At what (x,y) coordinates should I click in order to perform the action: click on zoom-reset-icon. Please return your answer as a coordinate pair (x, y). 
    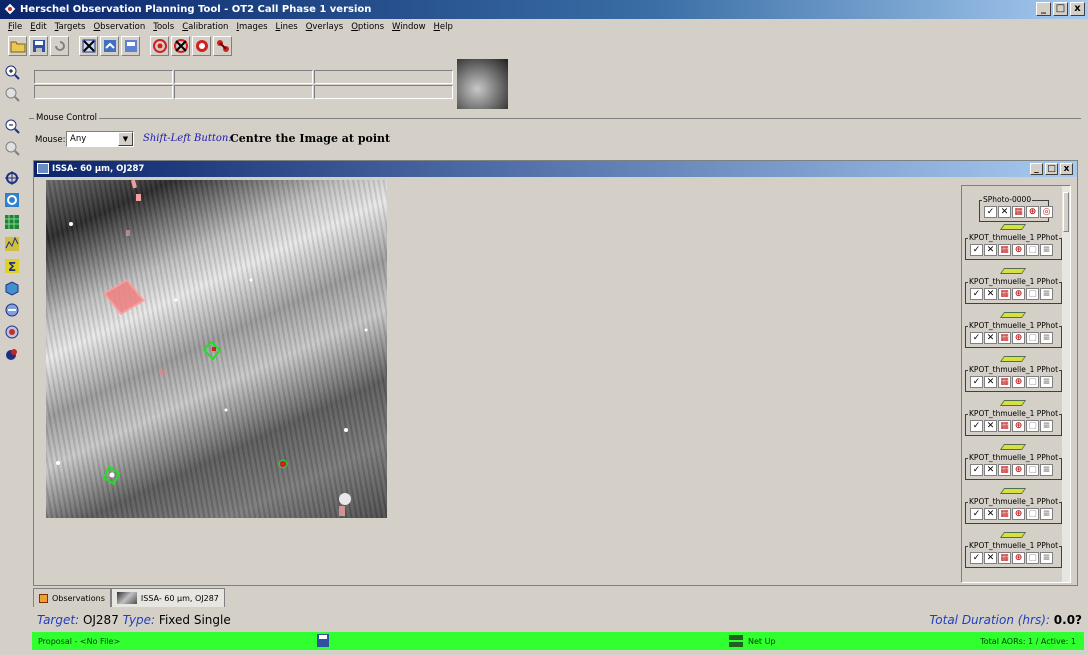
    Looking at the image, I should click on (12, 148).